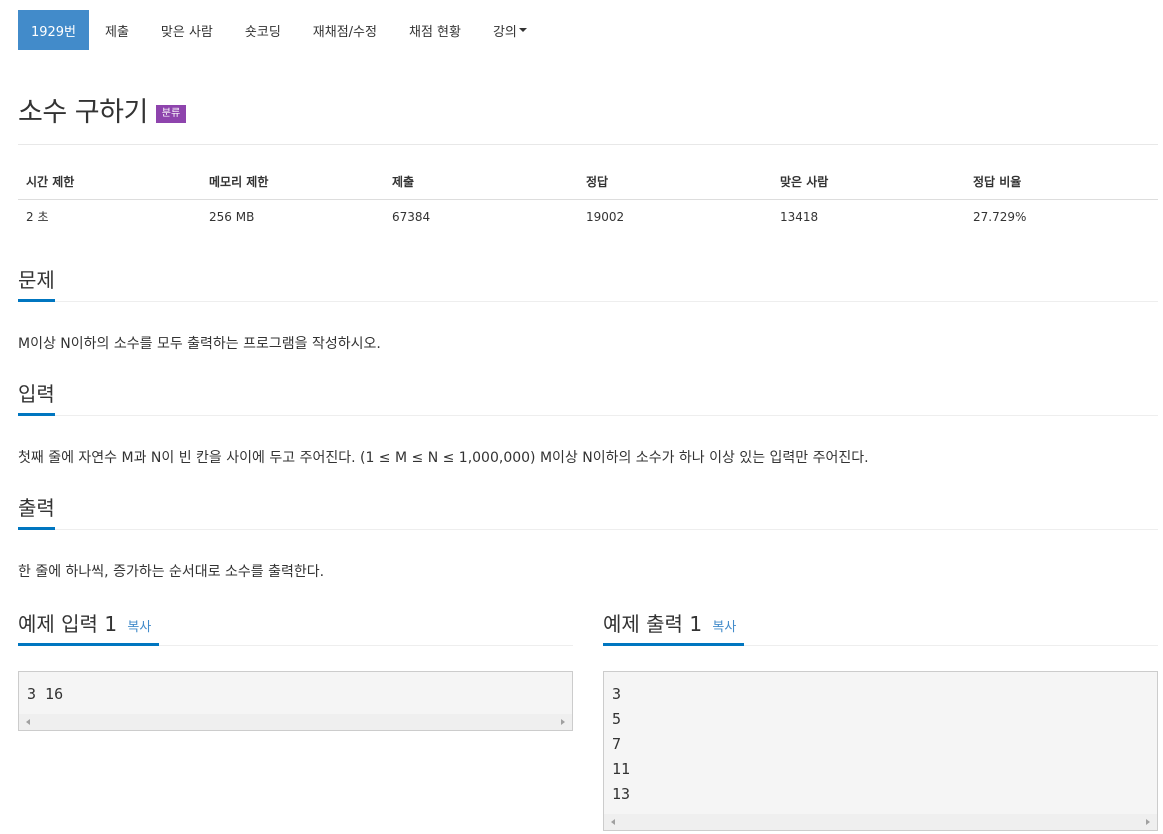 The image size is (1163, 834). I want to click on tab-solved-users: 맞은 사람, so click(187, 30).